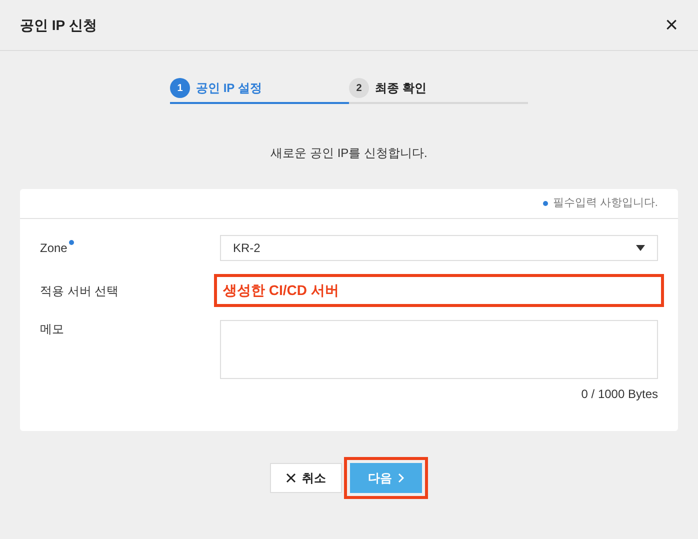  What do you see at coordinates (439, 248) in the screenshot?
I see `zone-select: KR-2` at bounding box center [439, 248].